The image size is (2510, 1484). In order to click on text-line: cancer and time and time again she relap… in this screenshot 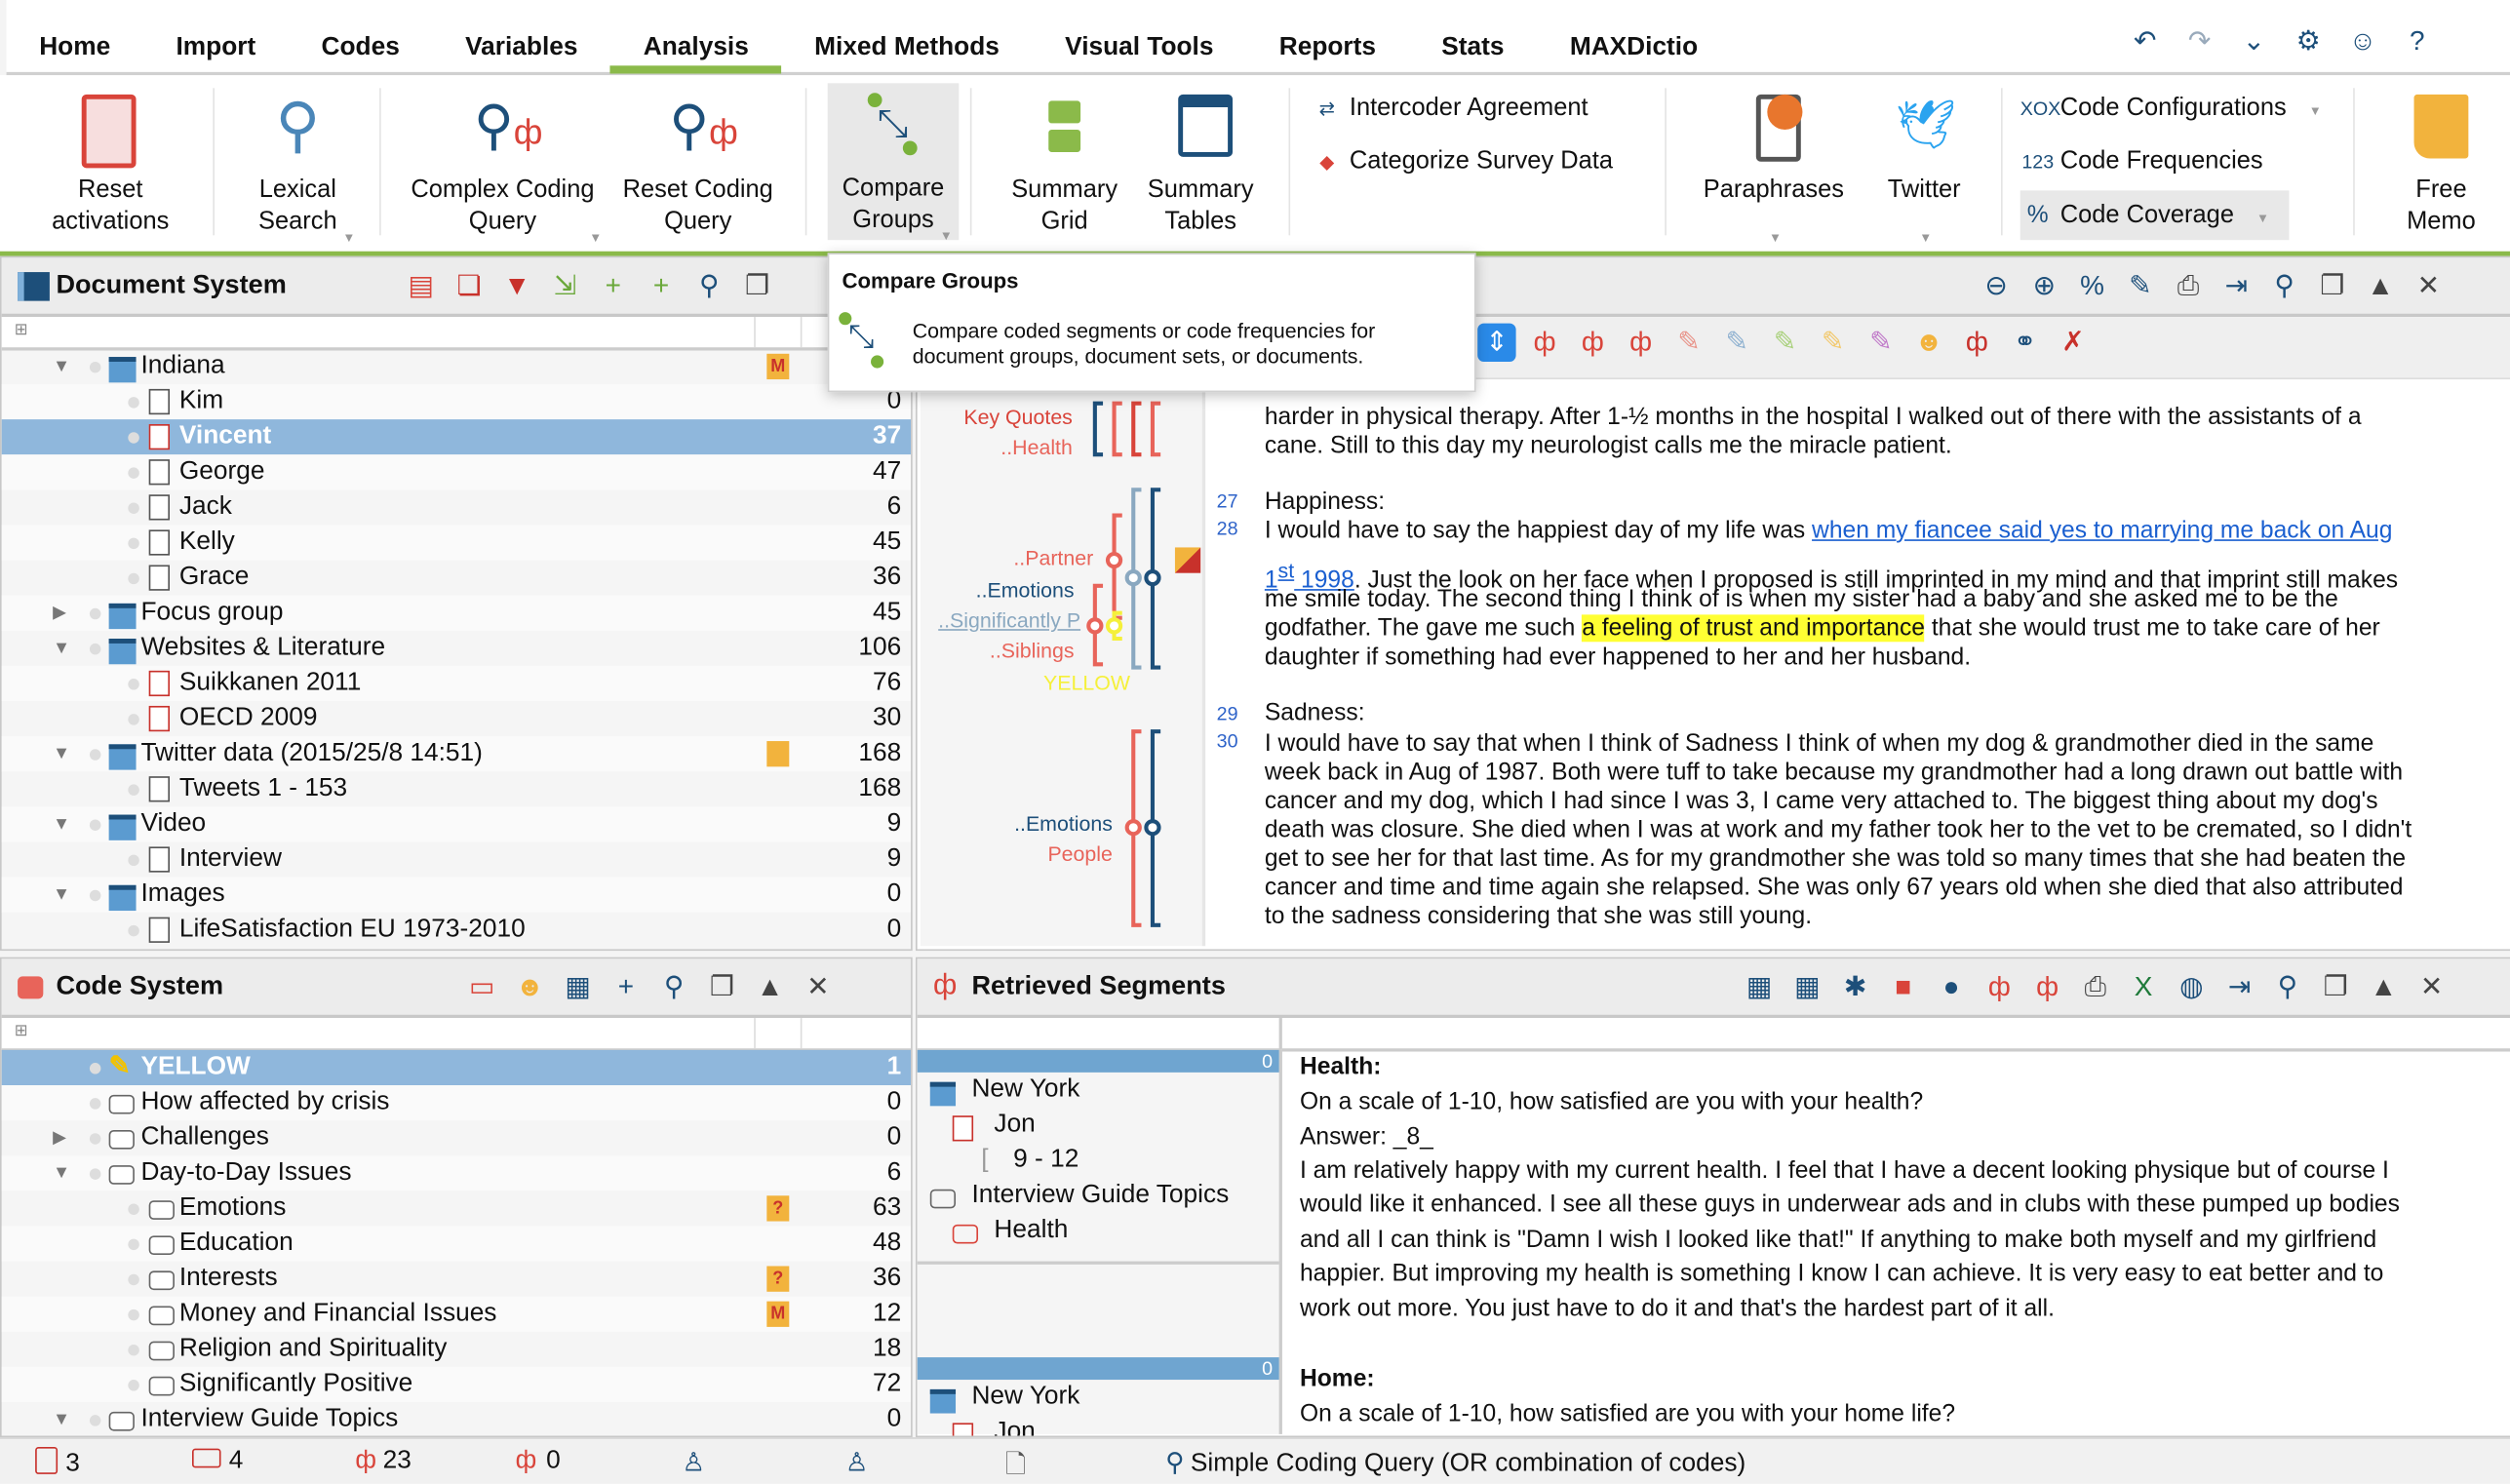, I will do `click(1835, 888)`.